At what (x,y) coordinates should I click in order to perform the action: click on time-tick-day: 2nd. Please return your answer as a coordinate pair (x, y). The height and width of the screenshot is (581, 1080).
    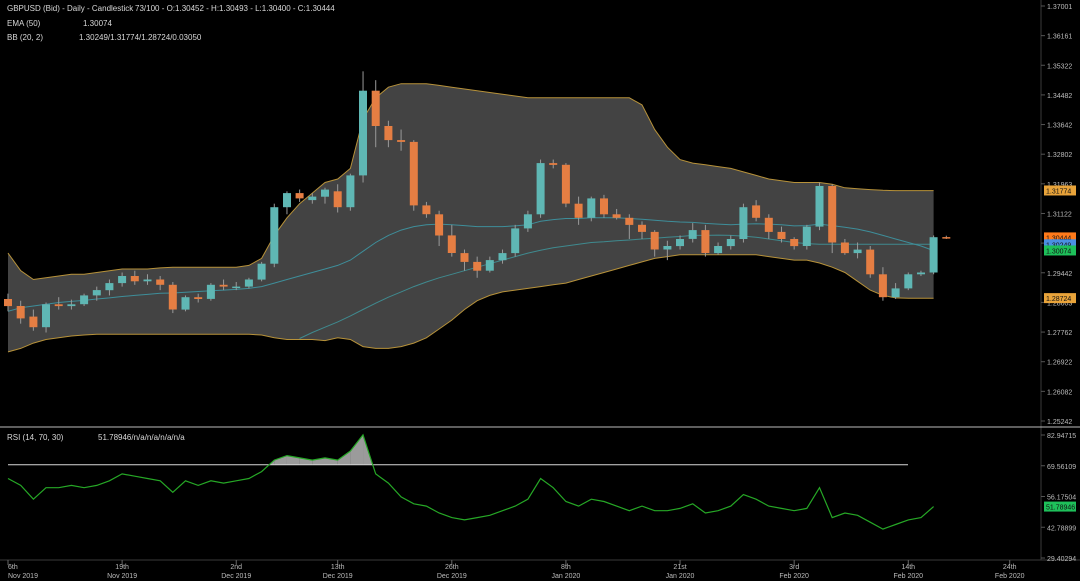
    Looking at the image, I should click on (236, 567).